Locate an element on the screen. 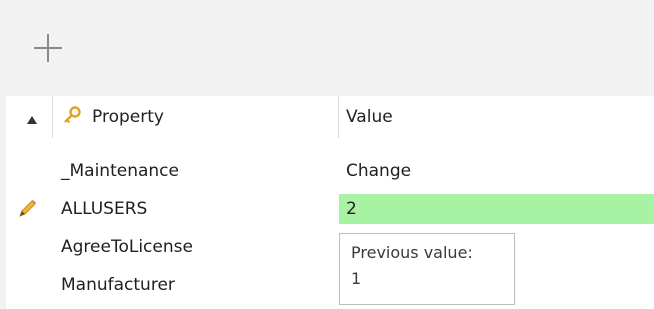 Image resolution: width=654 pixels, height=309 pixels. sort-ascending-icon is located at coordinates (32, 119).